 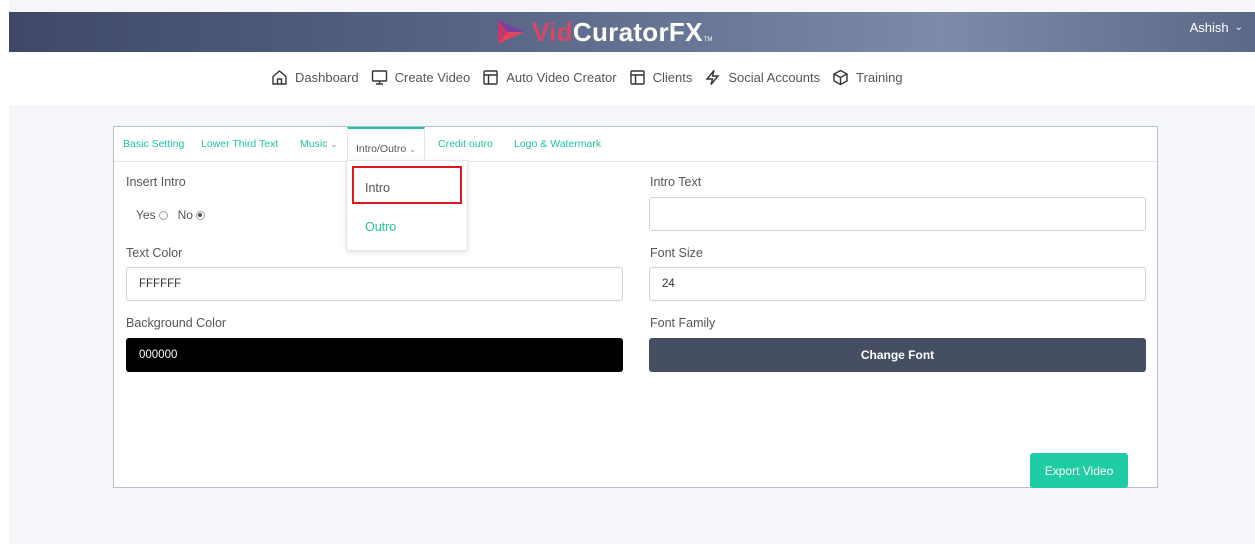 What do you see at coordinates (465, 144) in the screenshot?
I see `tab-credit-outro: Credit outro` at bounding box center [465, 144].